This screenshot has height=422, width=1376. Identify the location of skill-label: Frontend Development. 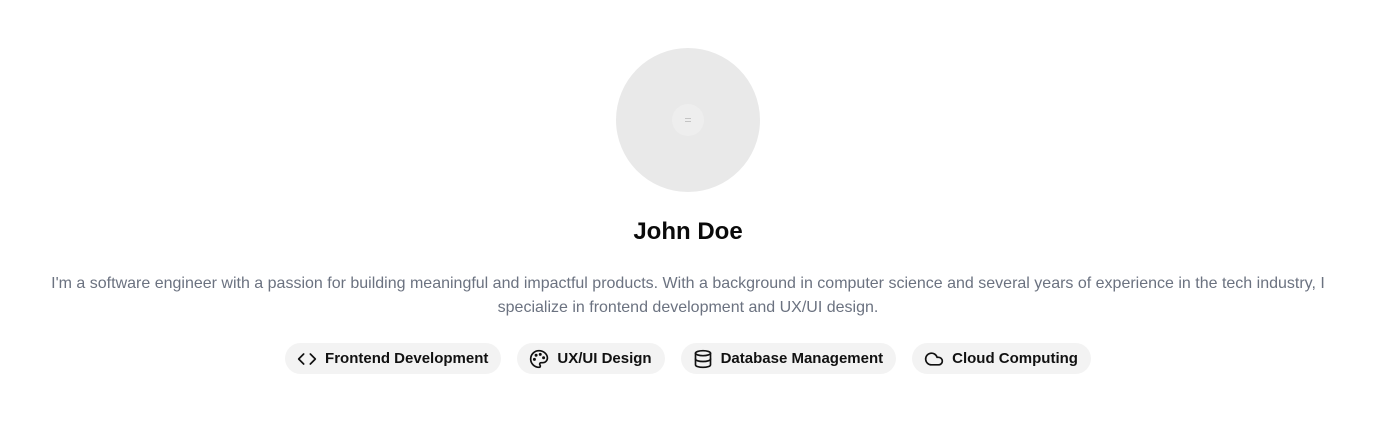
(407, 358).